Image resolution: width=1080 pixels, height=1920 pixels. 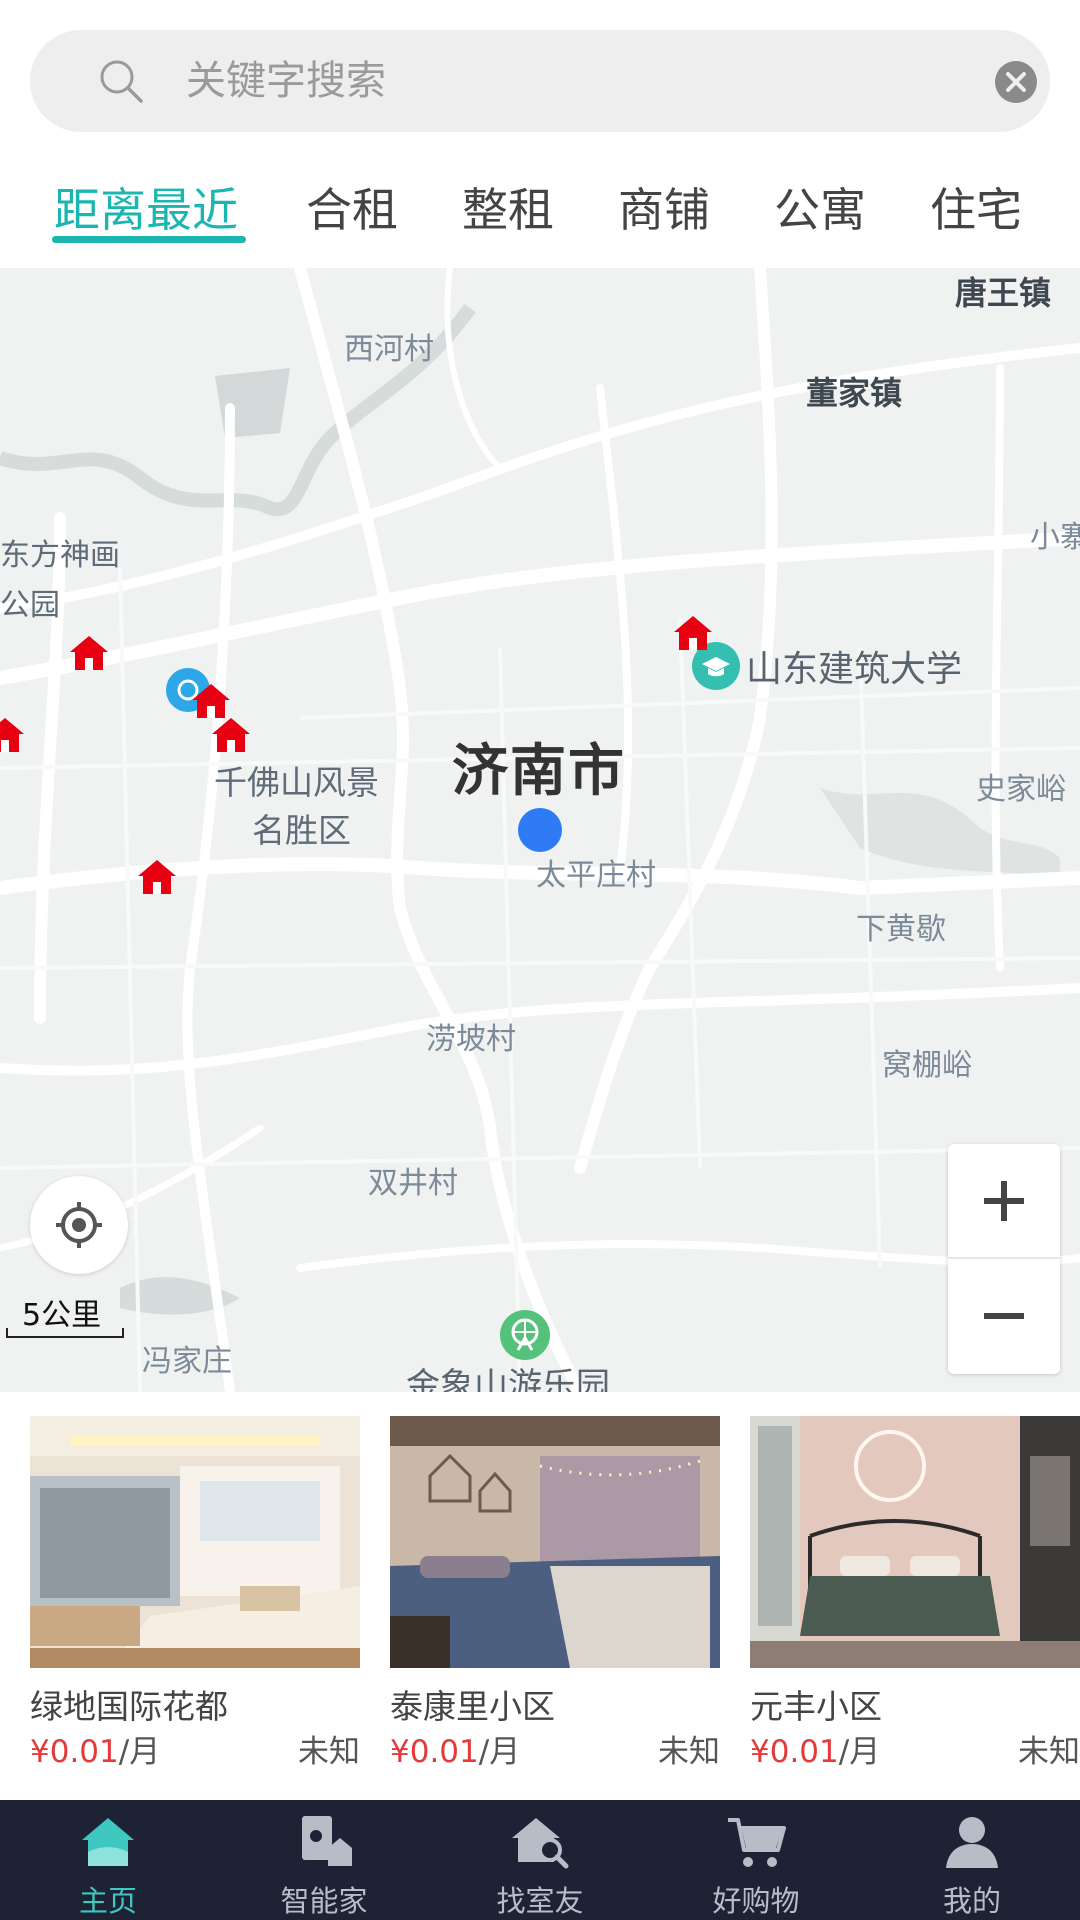 I want to click on home-icon, so click(x=108, y=1842).